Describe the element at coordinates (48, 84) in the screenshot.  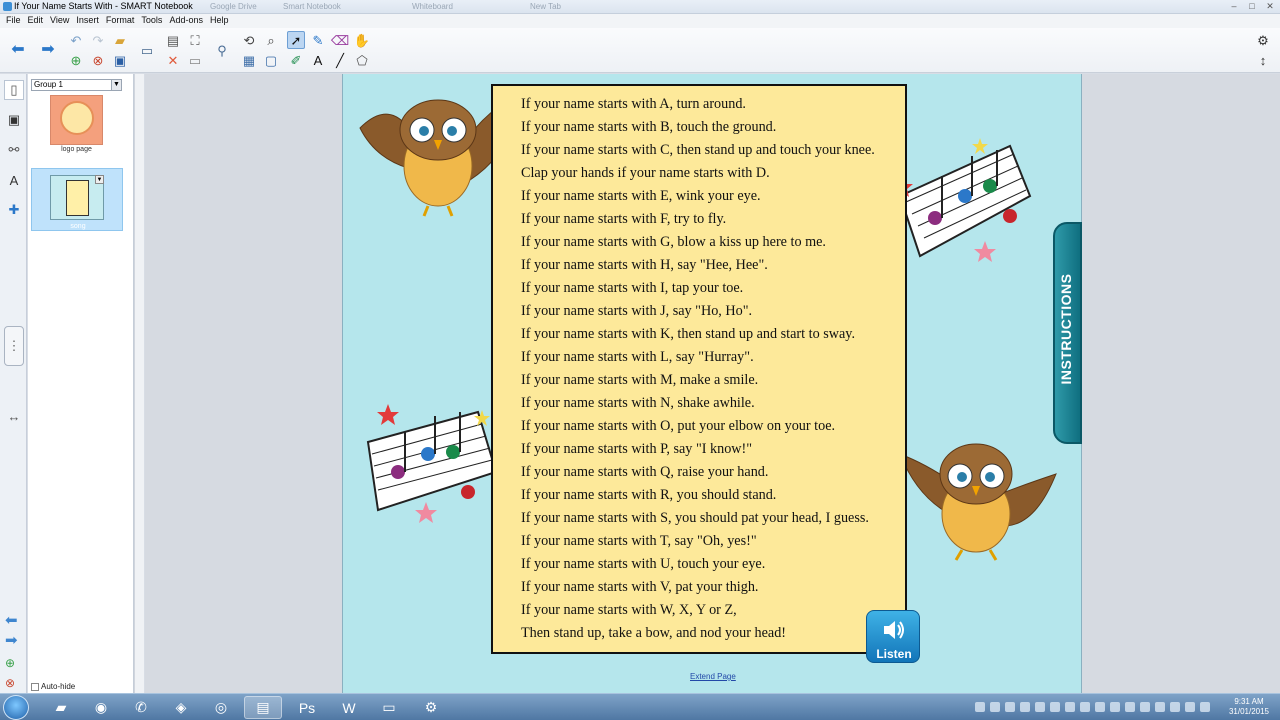
I see `group-select-value: Group 1` at that location.